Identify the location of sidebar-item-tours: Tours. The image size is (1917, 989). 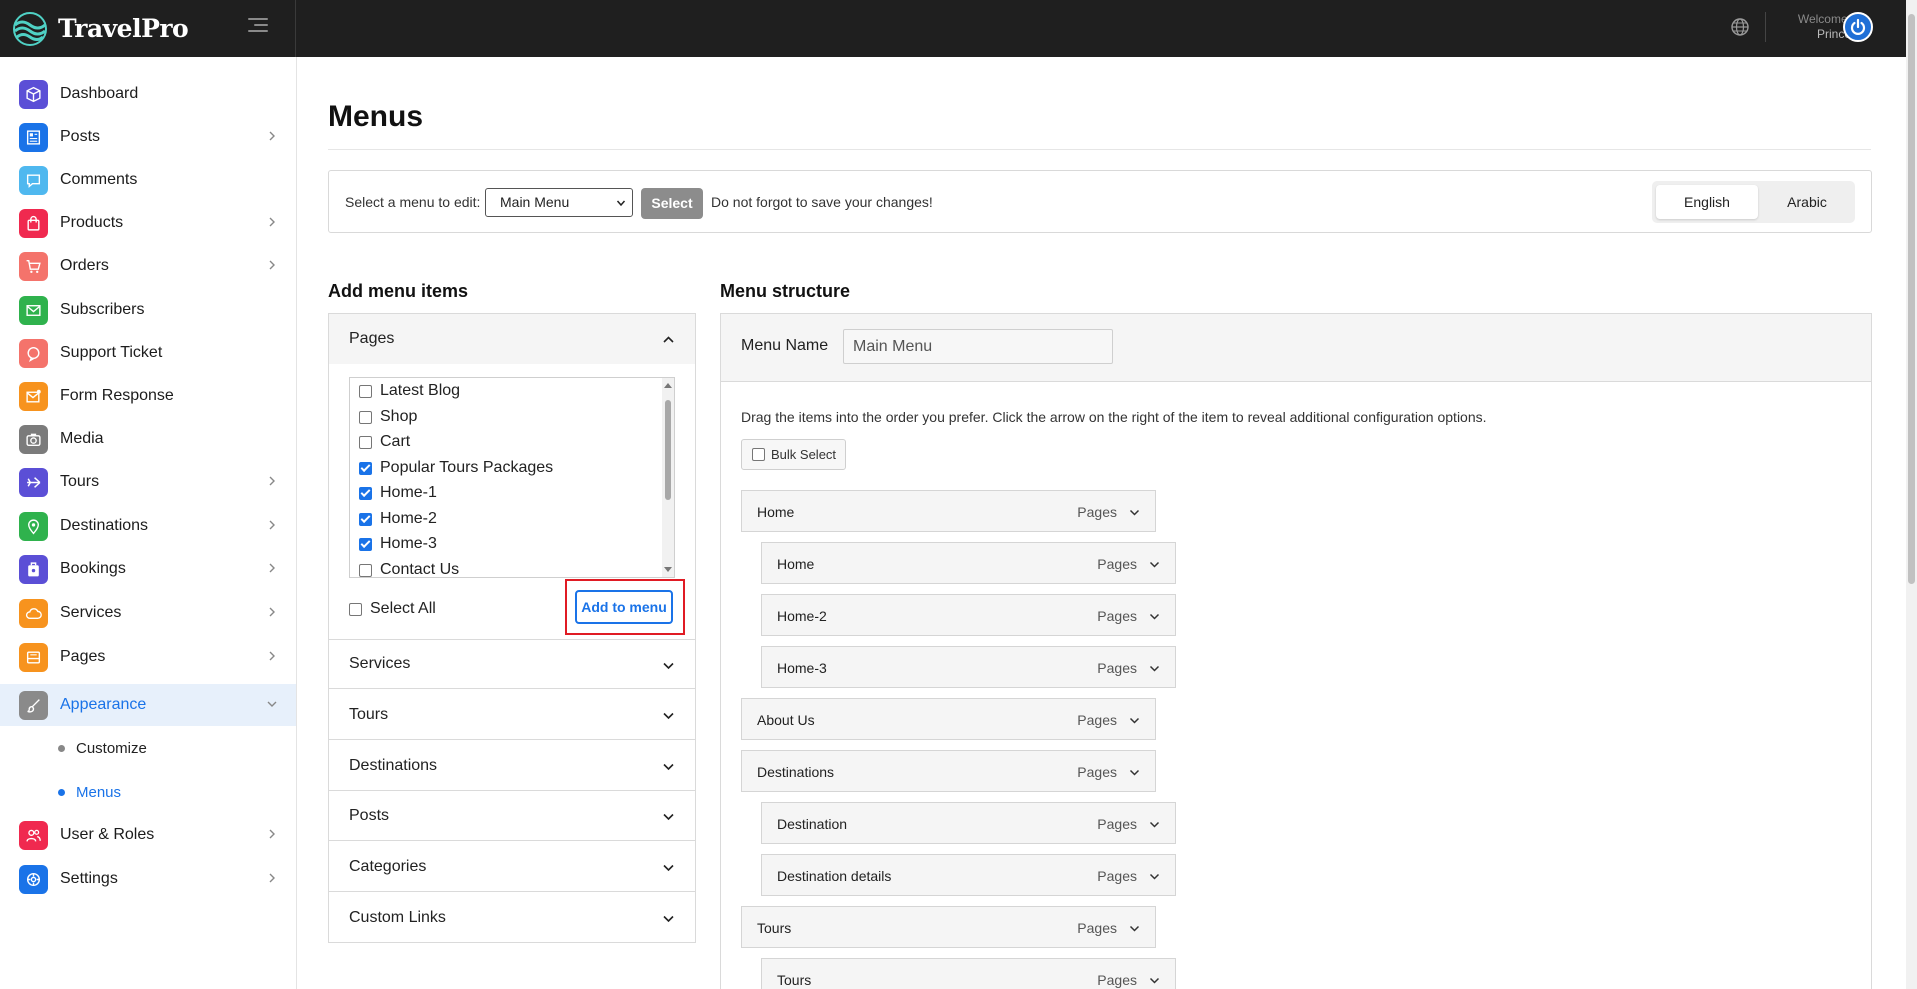
(148, 482).